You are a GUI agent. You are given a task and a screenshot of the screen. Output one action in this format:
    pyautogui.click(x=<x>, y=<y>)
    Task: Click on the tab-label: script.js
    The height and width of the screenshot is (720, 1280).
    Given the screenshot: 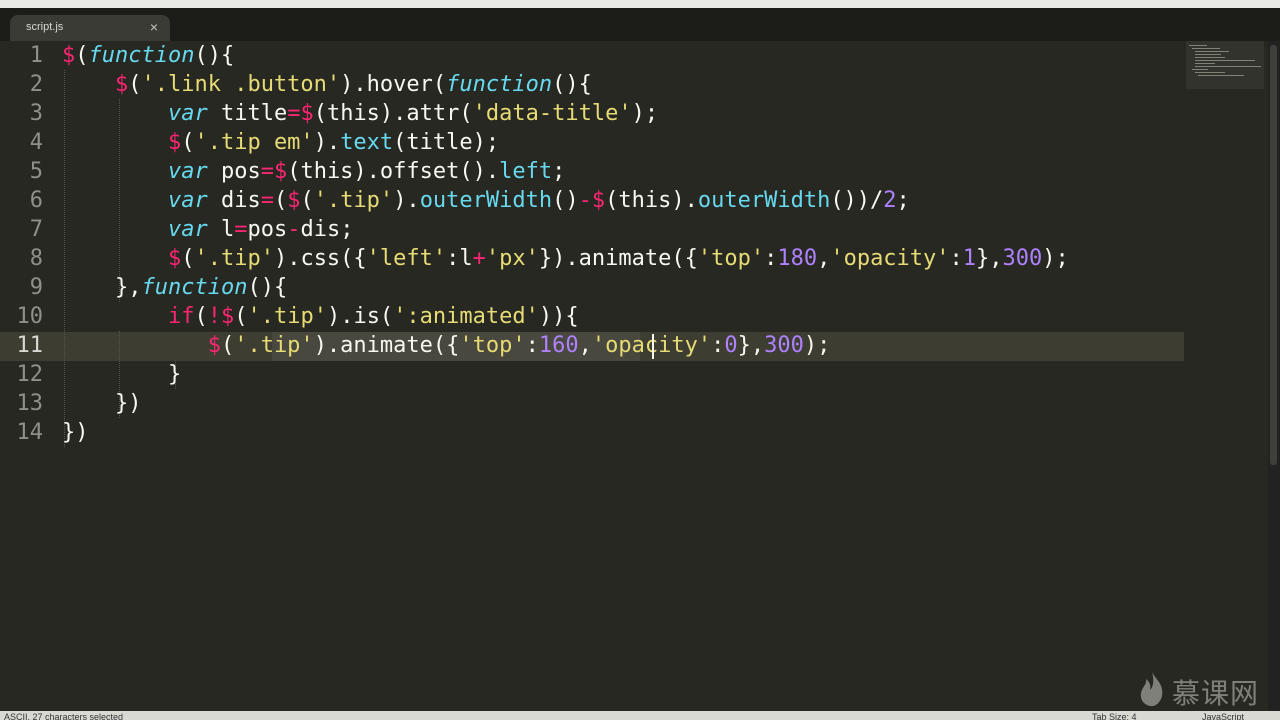 What is the action you would take?
    pyautogui.click(x=45, y=27)
    